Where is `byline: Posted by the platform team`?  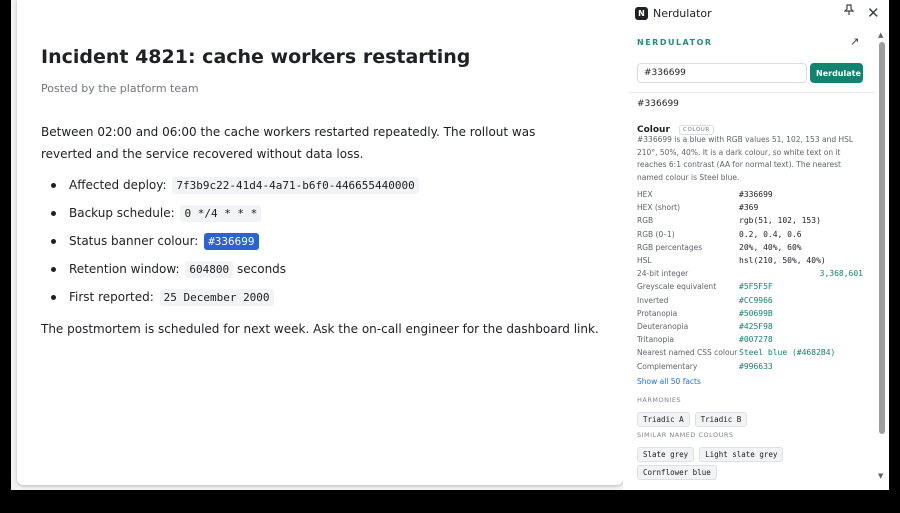 byline: Posted by the platform team is located at coordinates (120, 88).